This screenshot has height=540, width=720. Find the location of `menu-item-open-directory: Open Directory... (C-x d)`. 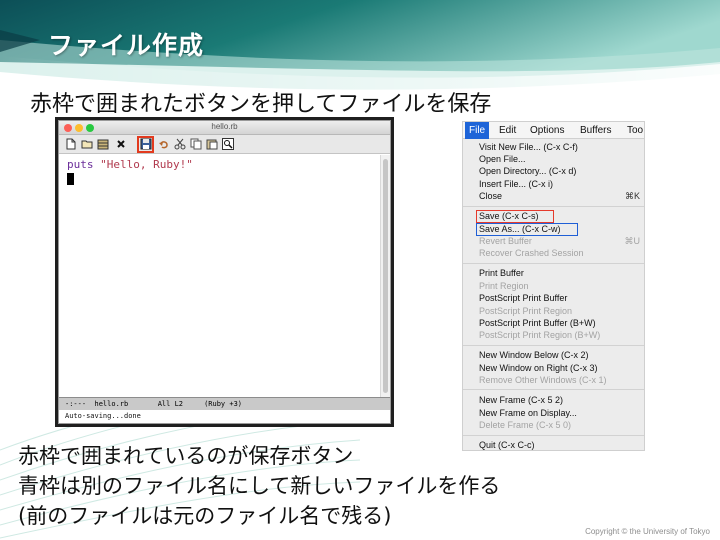

menu-item-open-directory: Open Directory... (C-x d) is located at coordinates (527, 171).